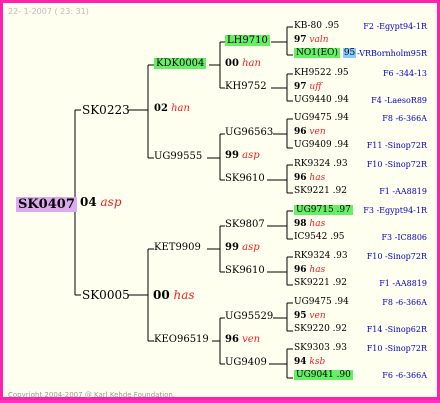  I want to click on gen4-right-bottom-label: F14 -Sinop62R, so click(396, 329).